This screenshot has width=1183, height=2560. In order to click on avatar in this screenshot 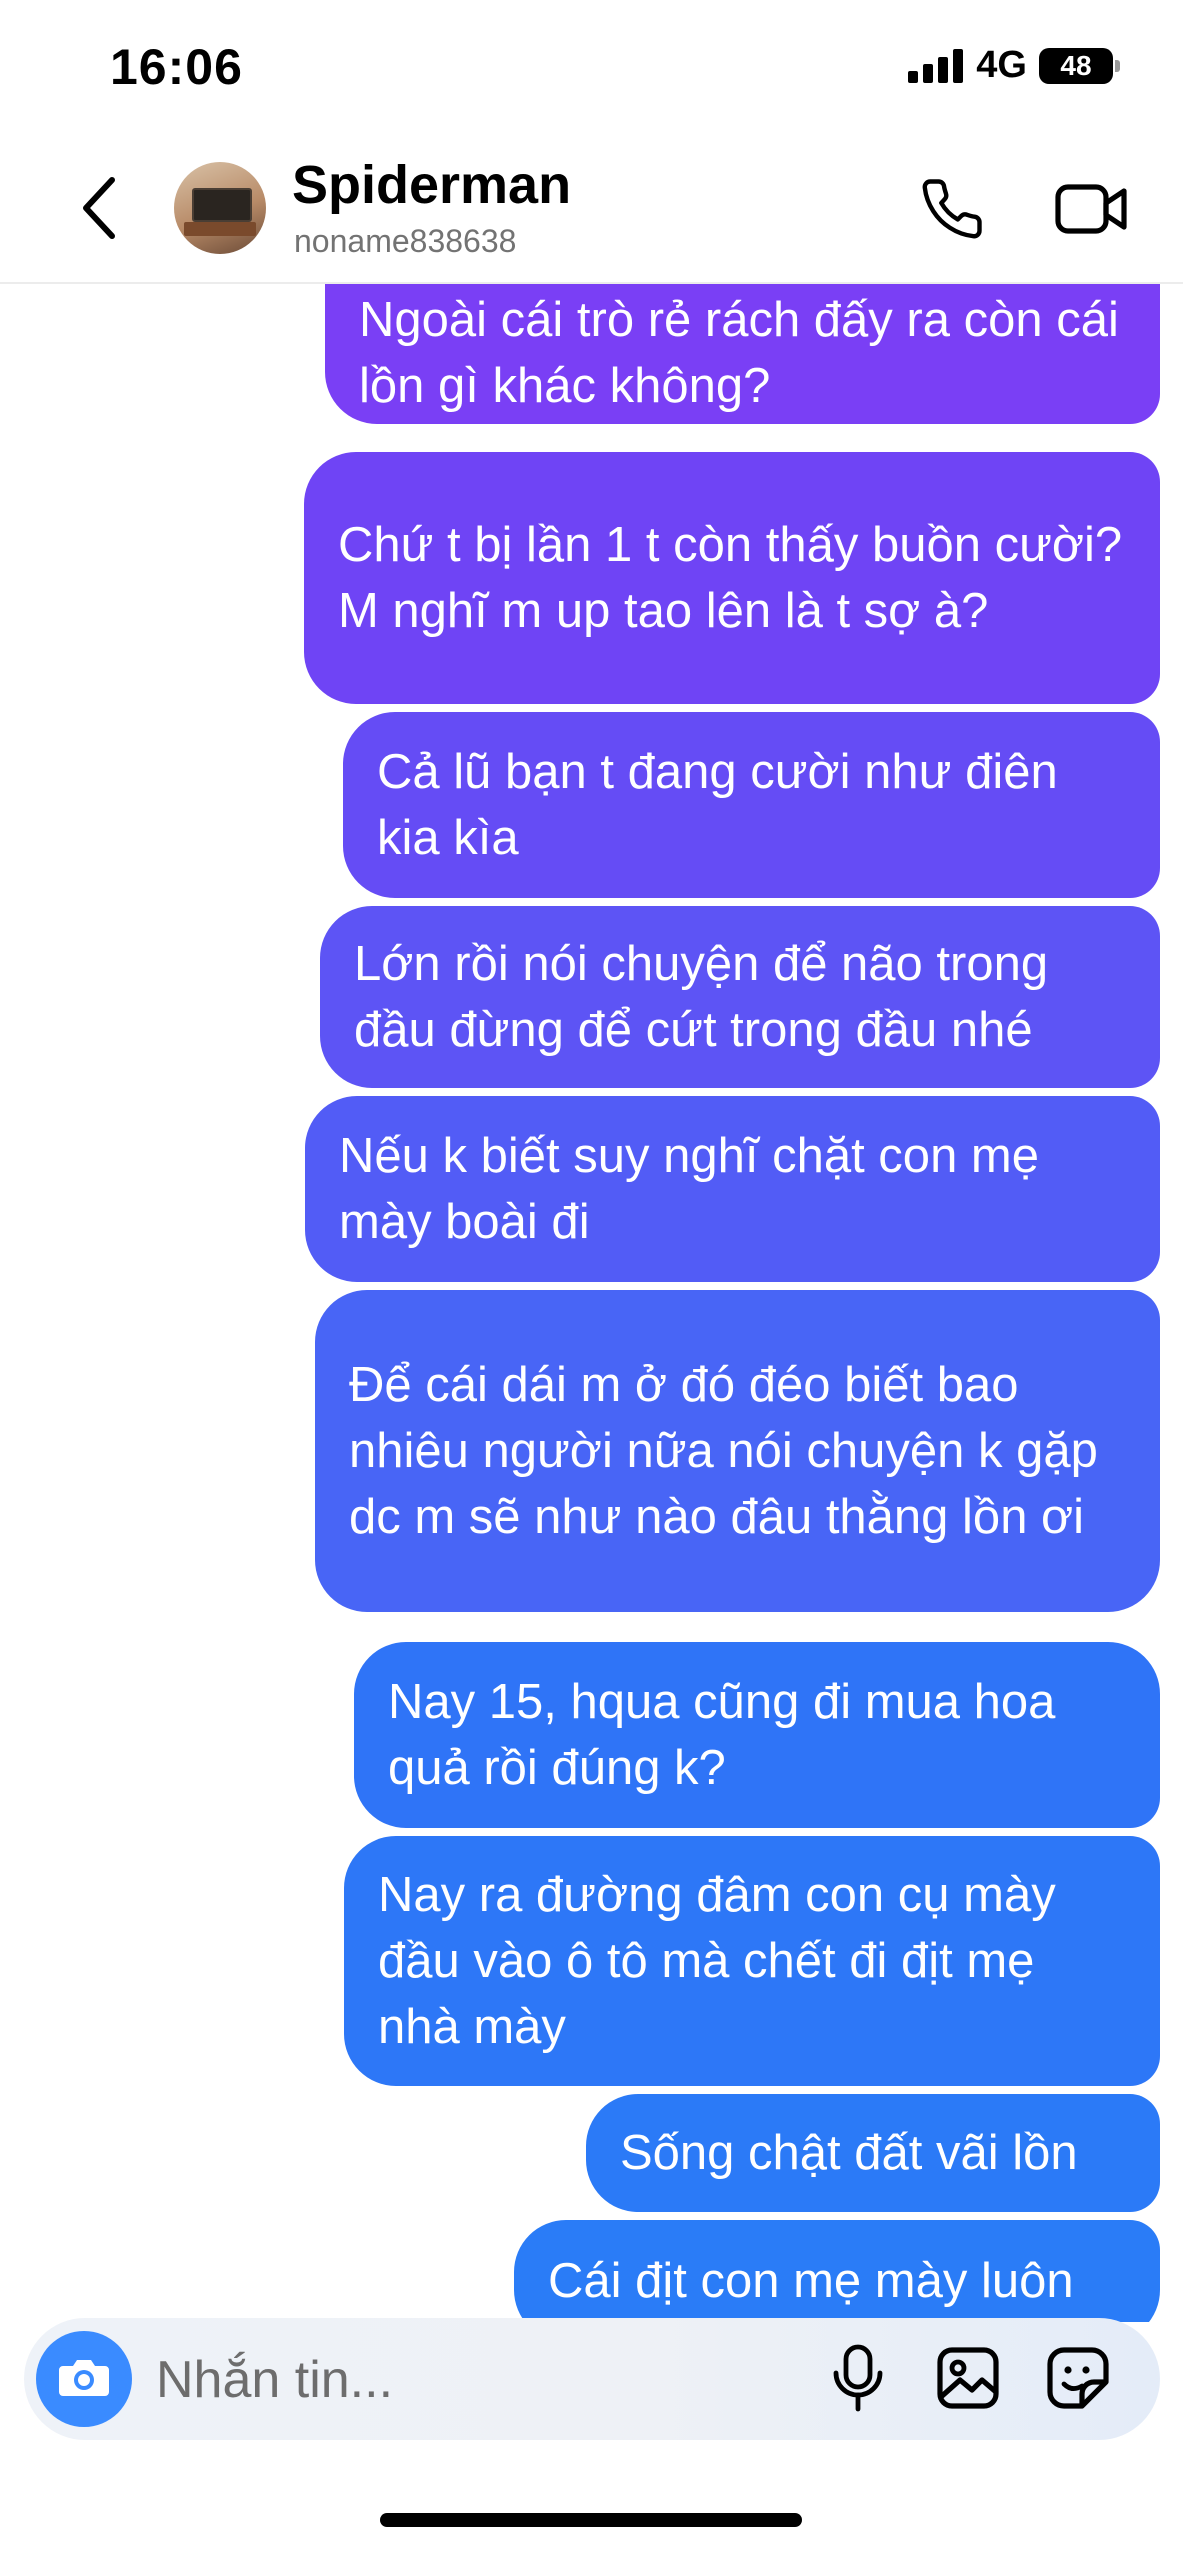, I will do `click(220, 208)`.